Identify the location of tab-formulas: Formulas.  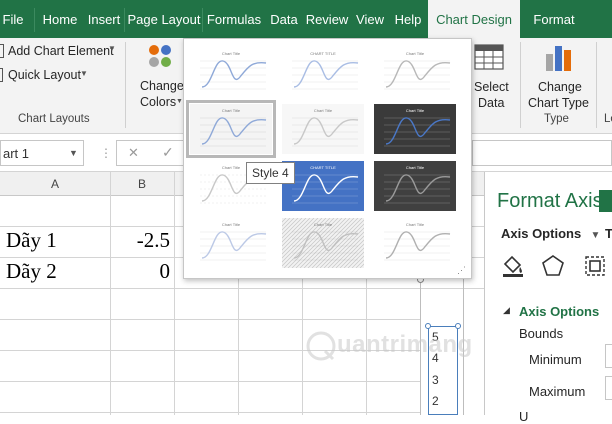
(234, 19).